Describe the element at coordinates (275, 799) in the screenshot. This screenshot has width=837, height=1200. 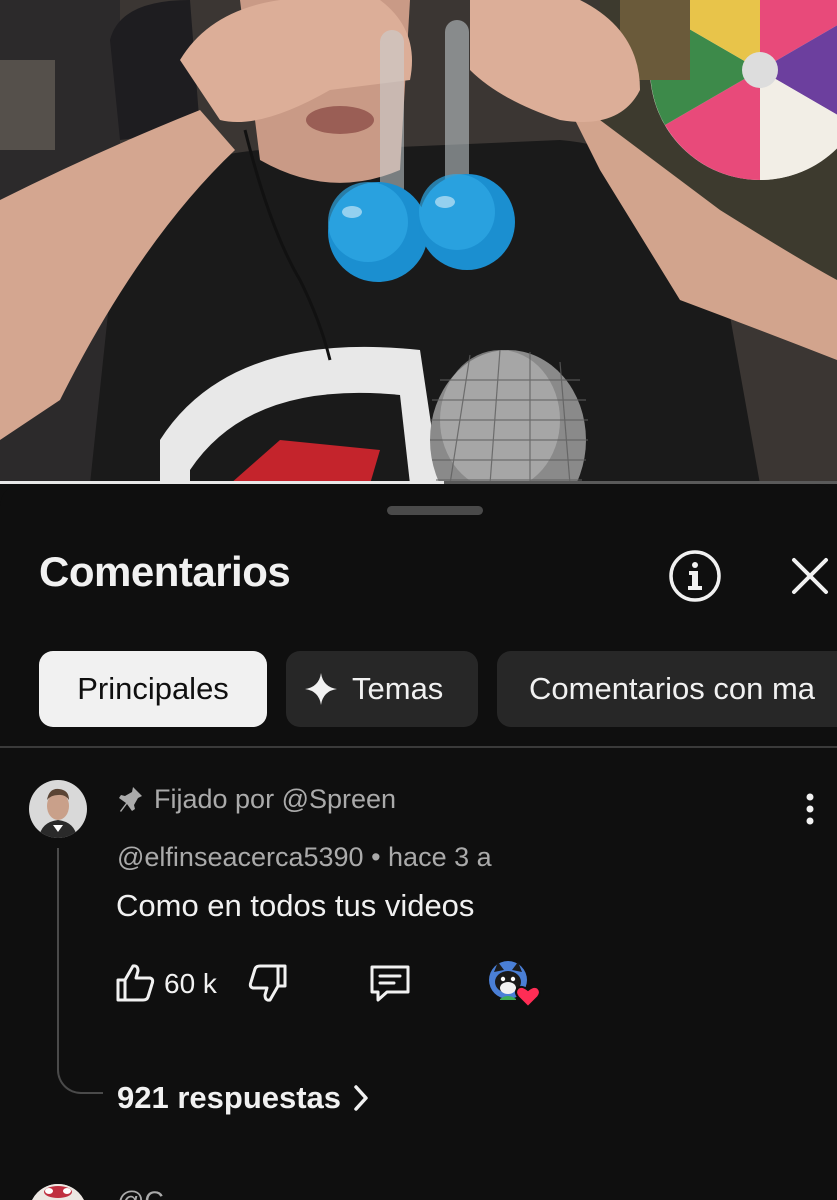
I see `pinned-text: Fijado por @Spreen` at that location.